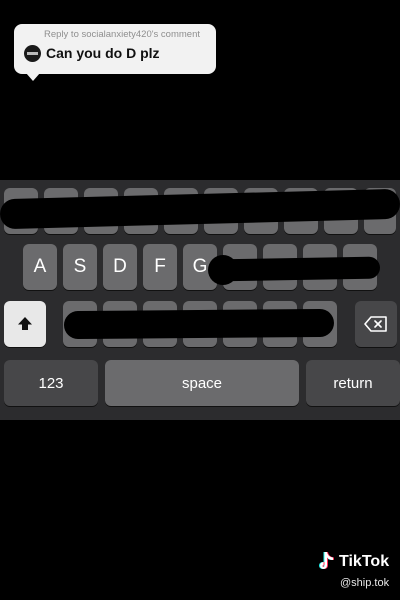 Image resolution: width=400 pixels, height=600 pixels. I want to click on creator-handle: @ship.tok, so click(365, 583).